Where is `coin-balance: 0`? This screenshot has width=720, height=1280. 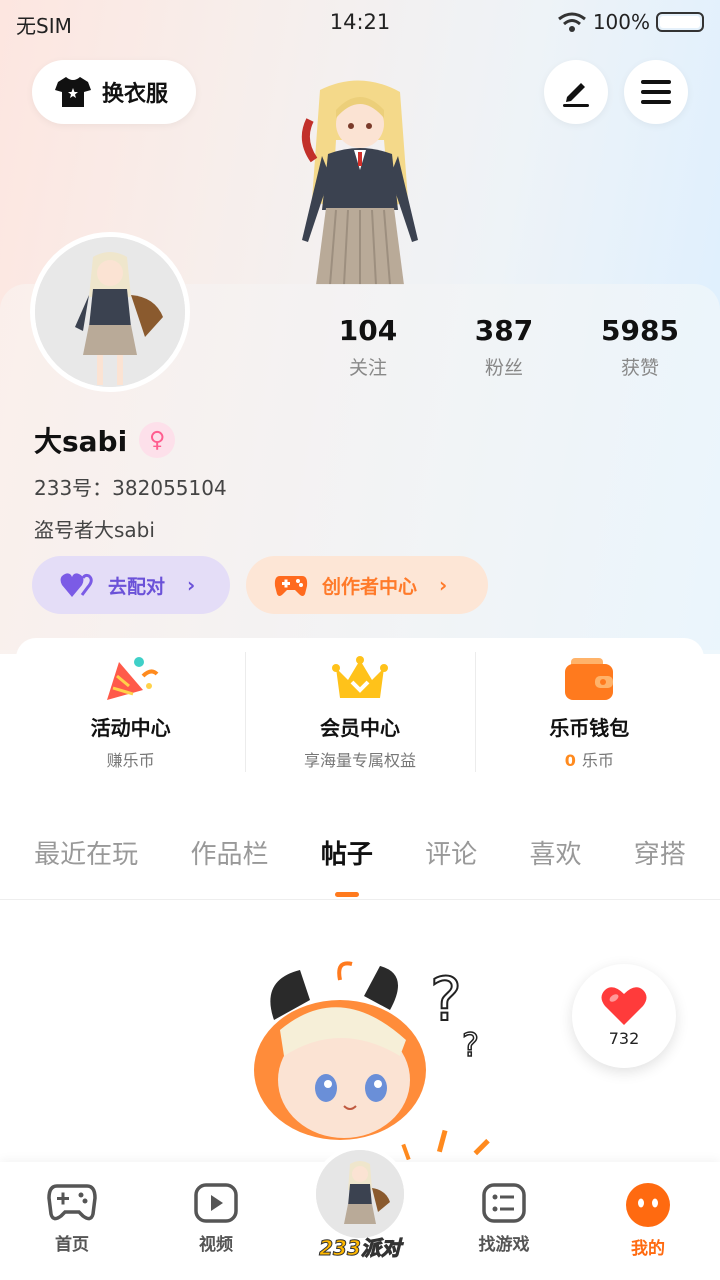
coin-balance: 0 is located at coordinates (570, 760).